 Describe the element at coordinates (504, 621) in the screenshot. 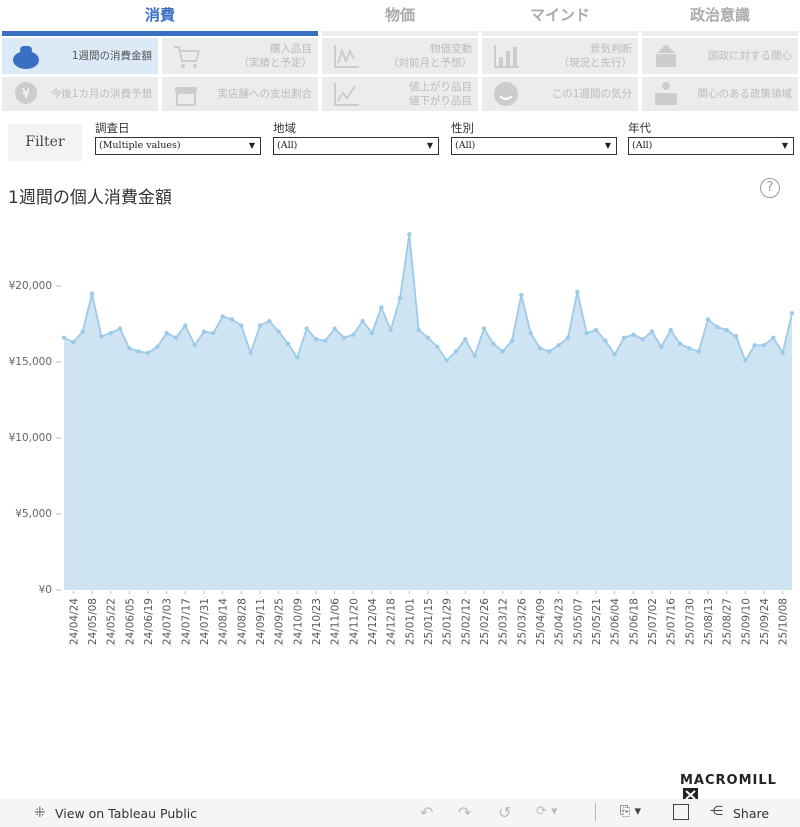

I see `x-tick-label: 25/03/12` at that location.